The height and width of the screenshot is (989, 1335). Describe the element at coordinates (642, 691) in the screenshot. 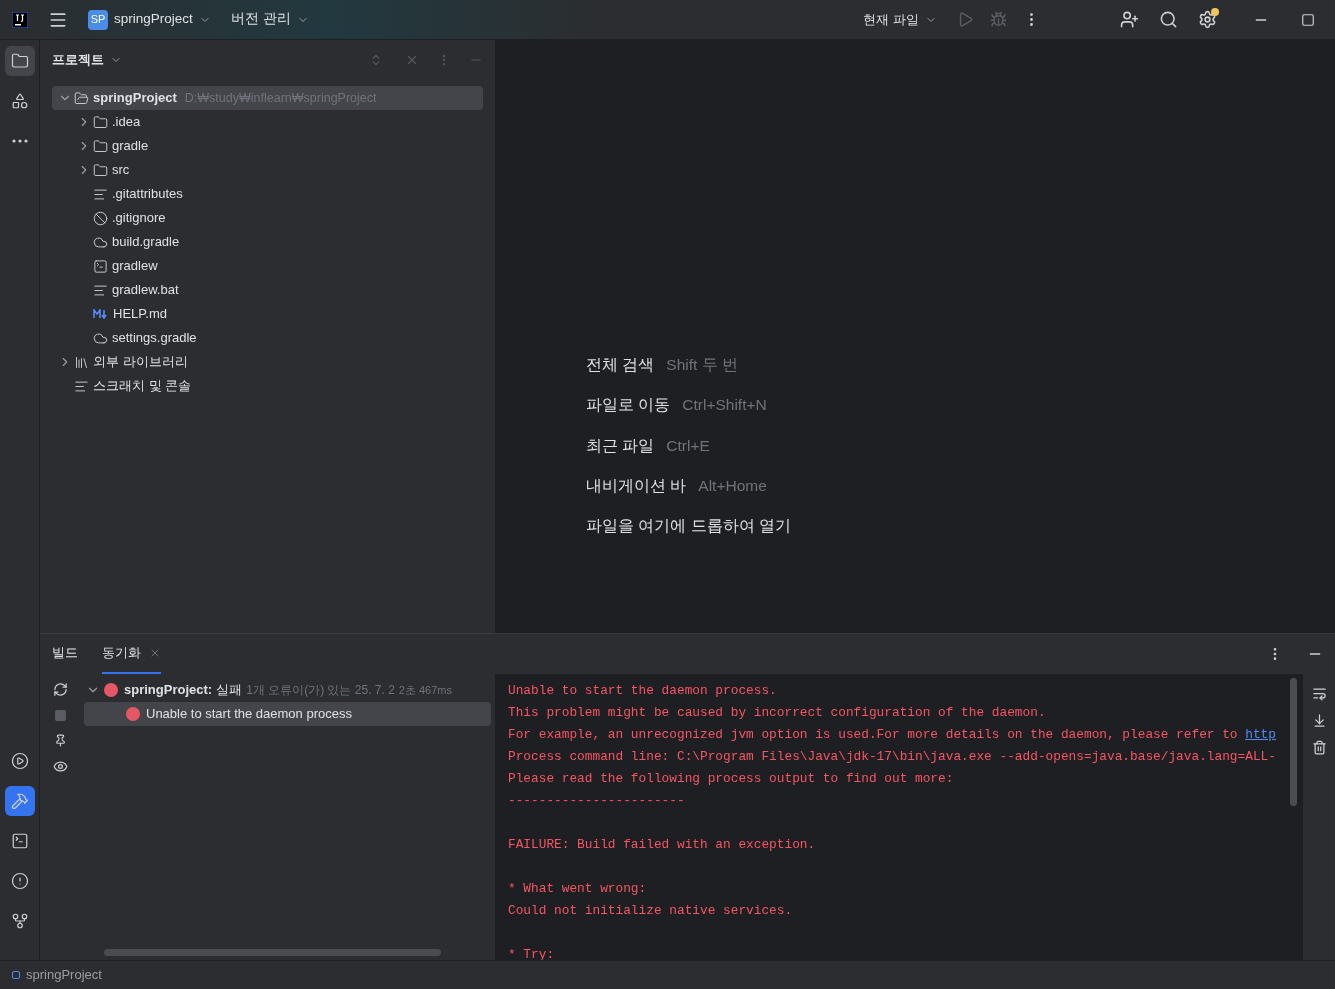

I see `console-line: Unable to start the daemon process.` at that location.